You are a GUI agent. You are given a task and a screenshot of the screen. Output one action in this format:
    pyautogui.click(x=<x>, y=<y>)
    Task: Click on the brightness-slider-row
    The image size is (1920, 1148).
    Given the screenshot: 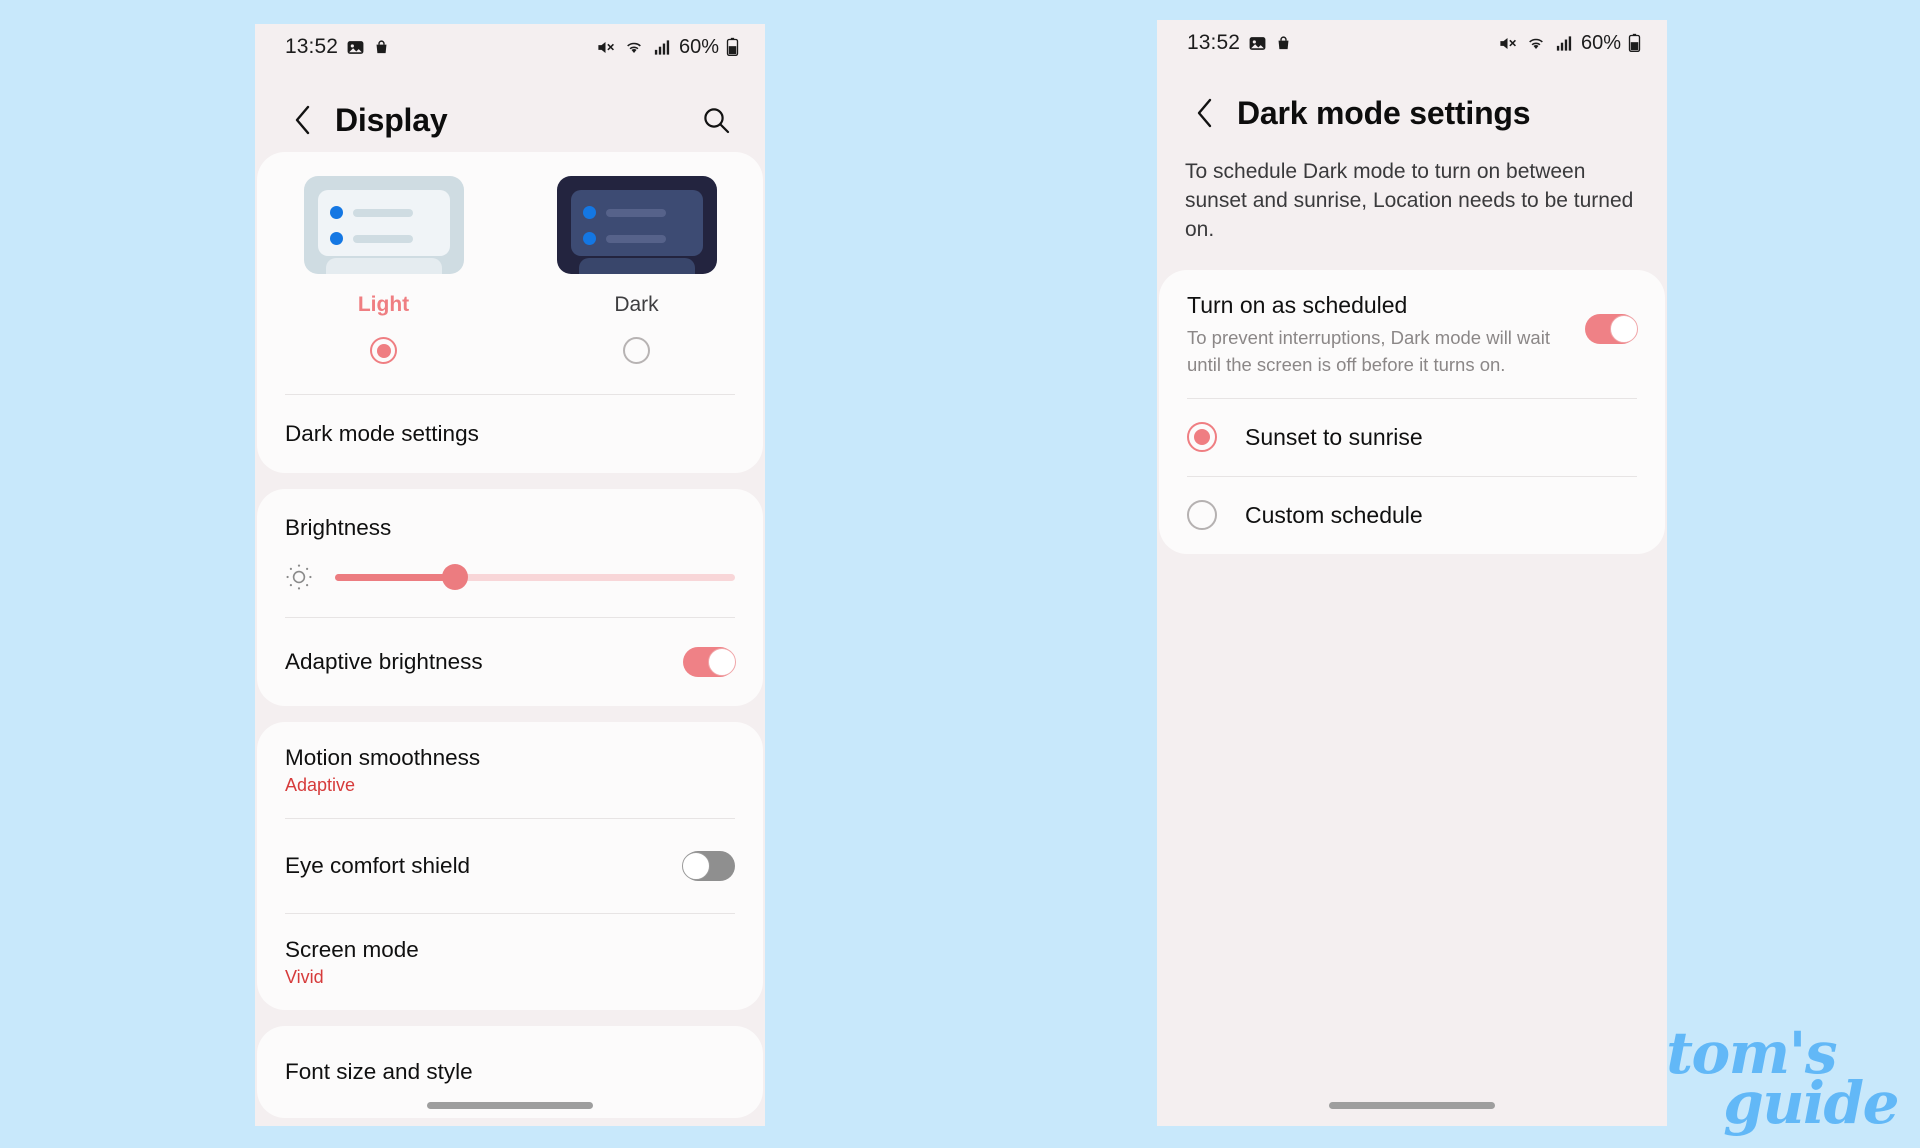 What is the action you would take?
    pyautogui.click(x=510, y=579)
    